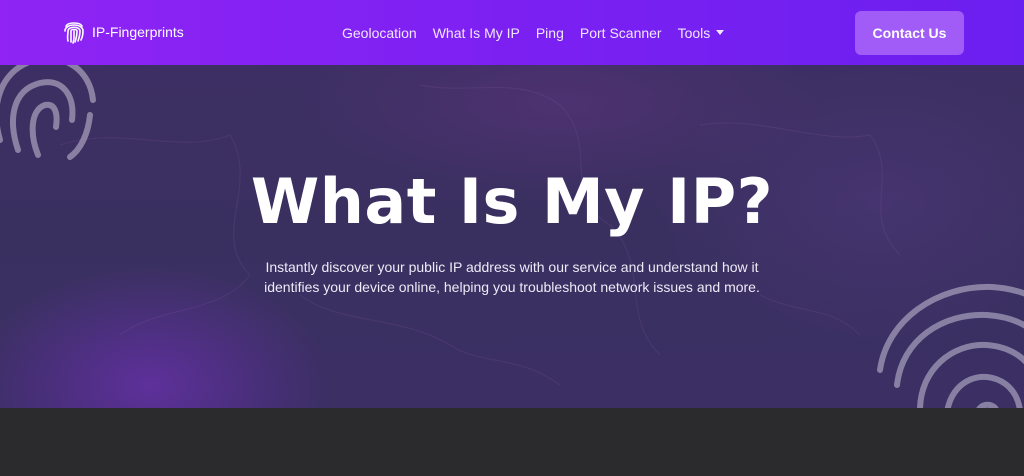  Describe the element at coordinates (720, 32) in the screenshot. I see `caret-down-icon` at that location.